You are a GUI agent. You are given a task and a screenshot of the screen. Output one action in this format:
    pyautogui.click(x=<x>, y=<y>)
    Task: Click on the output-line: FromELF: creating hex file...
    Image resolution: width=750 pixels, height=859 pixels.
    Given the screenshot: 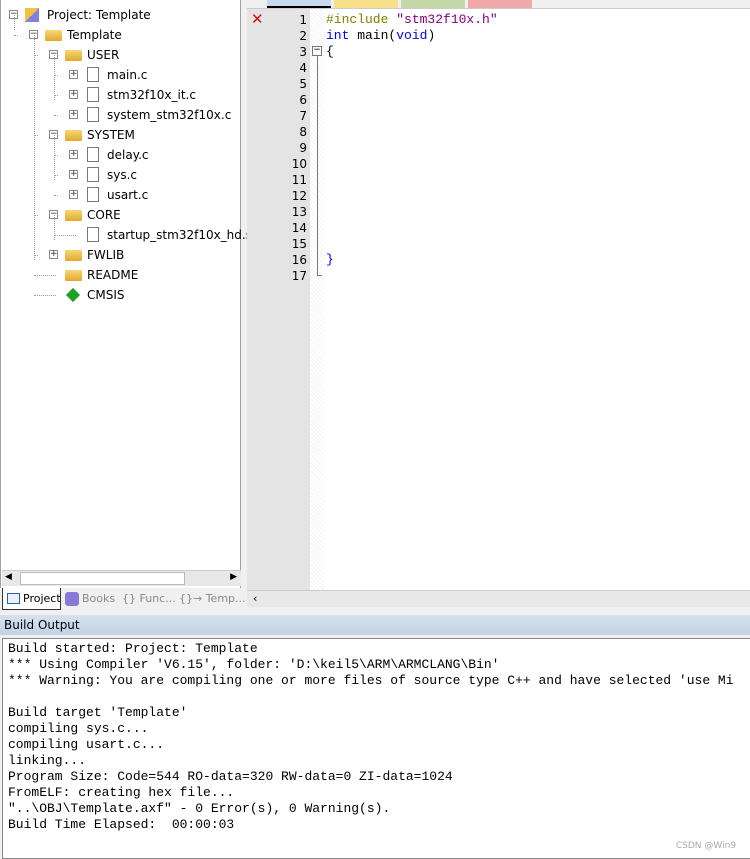 What is the action you would take?
    pyautogui.click(x=121, y=792)
    